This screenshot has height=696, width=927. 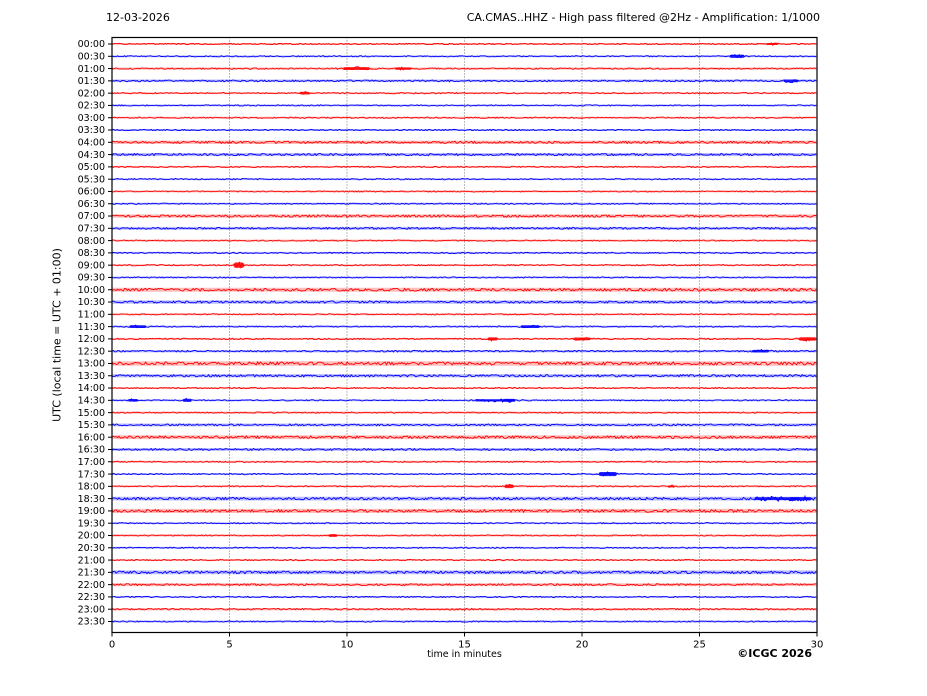 I want to click on row-label: 07:00, so click(x=91, y=216).